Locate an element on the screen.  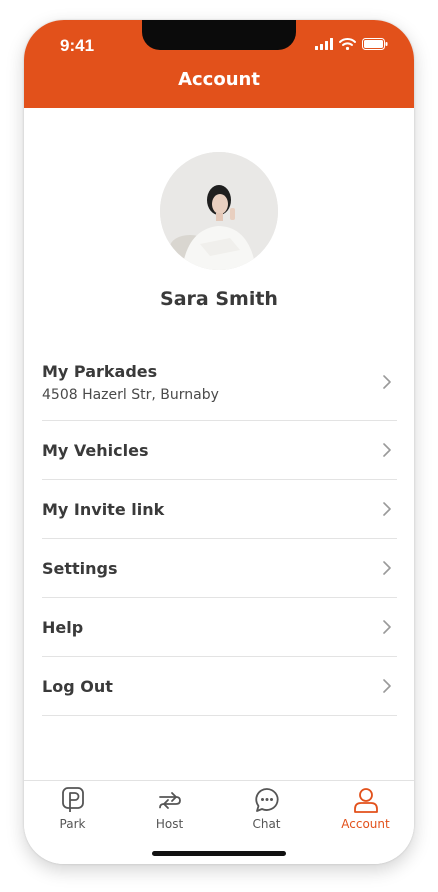
menu-item-subtitle: 4508 Hazerl Str, Burnaby is located at coordinates (130, 394).